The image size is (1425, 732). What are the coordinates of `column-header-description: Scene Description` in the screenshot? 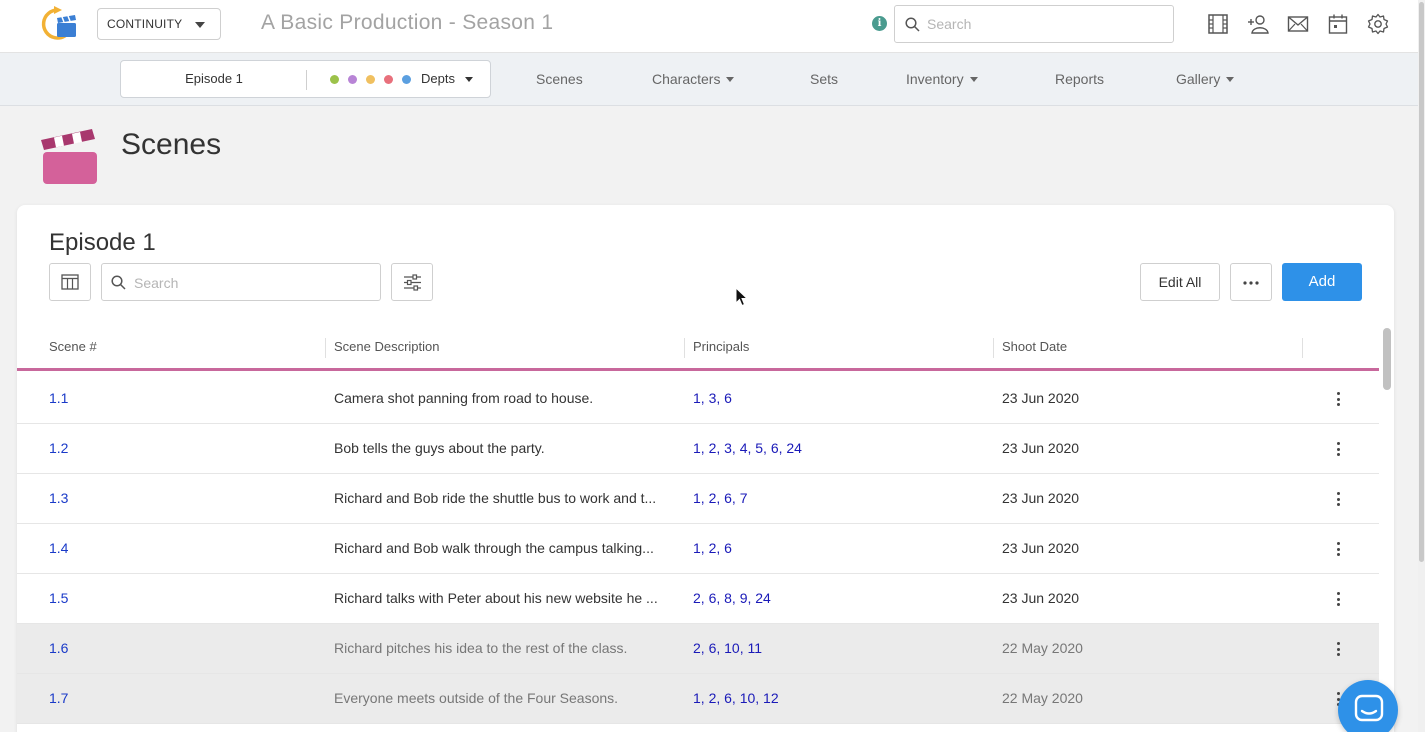 It's located at (387, 346).